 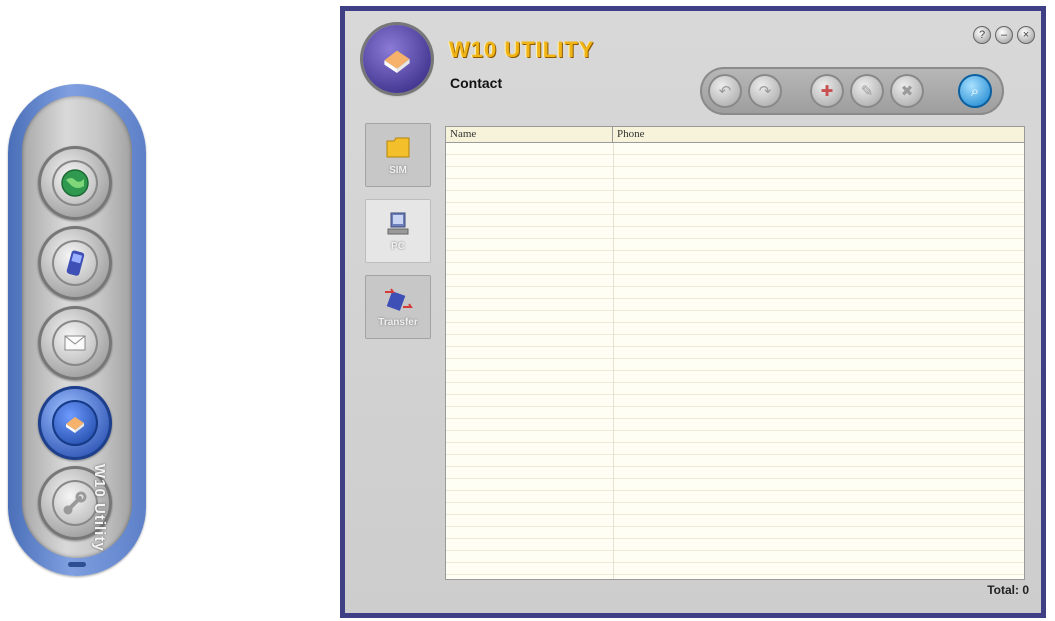 I want to click on toolbar: ↶ ↷ ✚ ✎ ✖ ⌕, so click(x=852, y=91).